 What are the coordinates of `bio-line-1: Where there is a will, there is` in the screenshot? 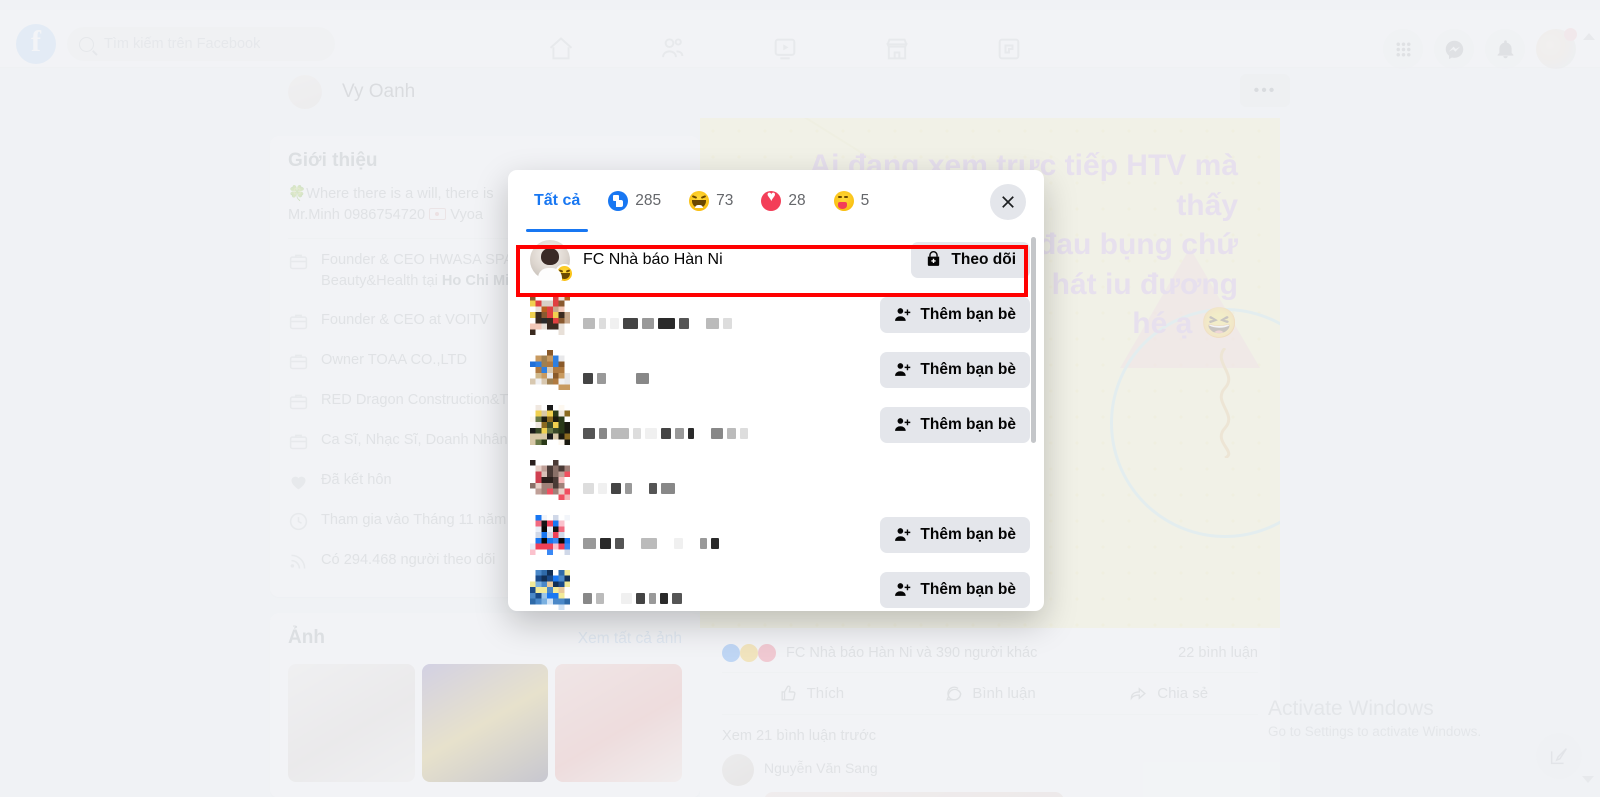 It's located at (400, 194).